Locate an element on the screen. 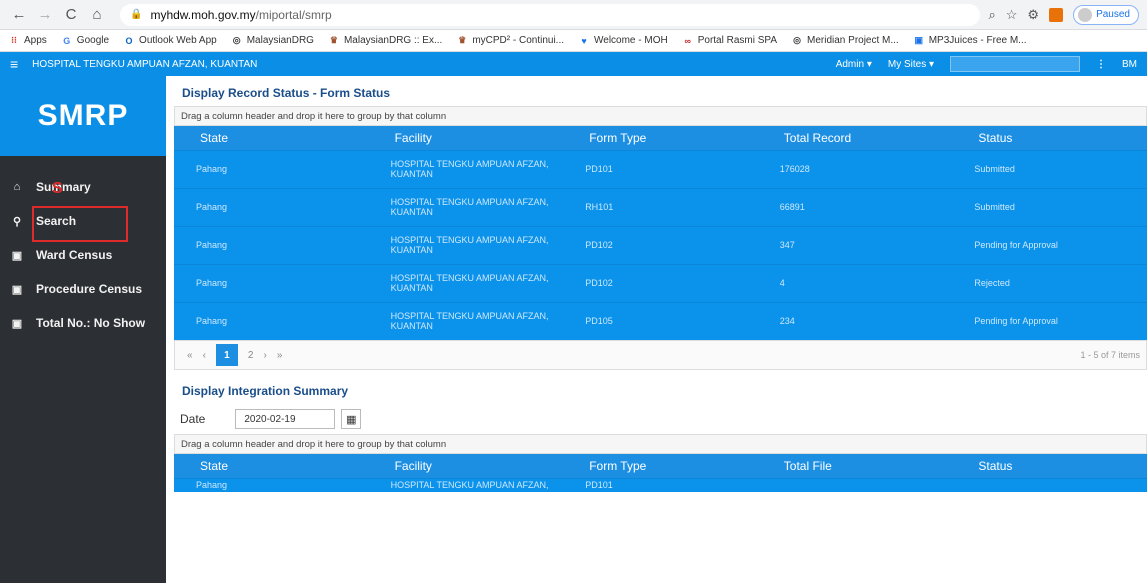 The image size is (1147, 583). annotation-mark: S is located at coordinates (57, 188).